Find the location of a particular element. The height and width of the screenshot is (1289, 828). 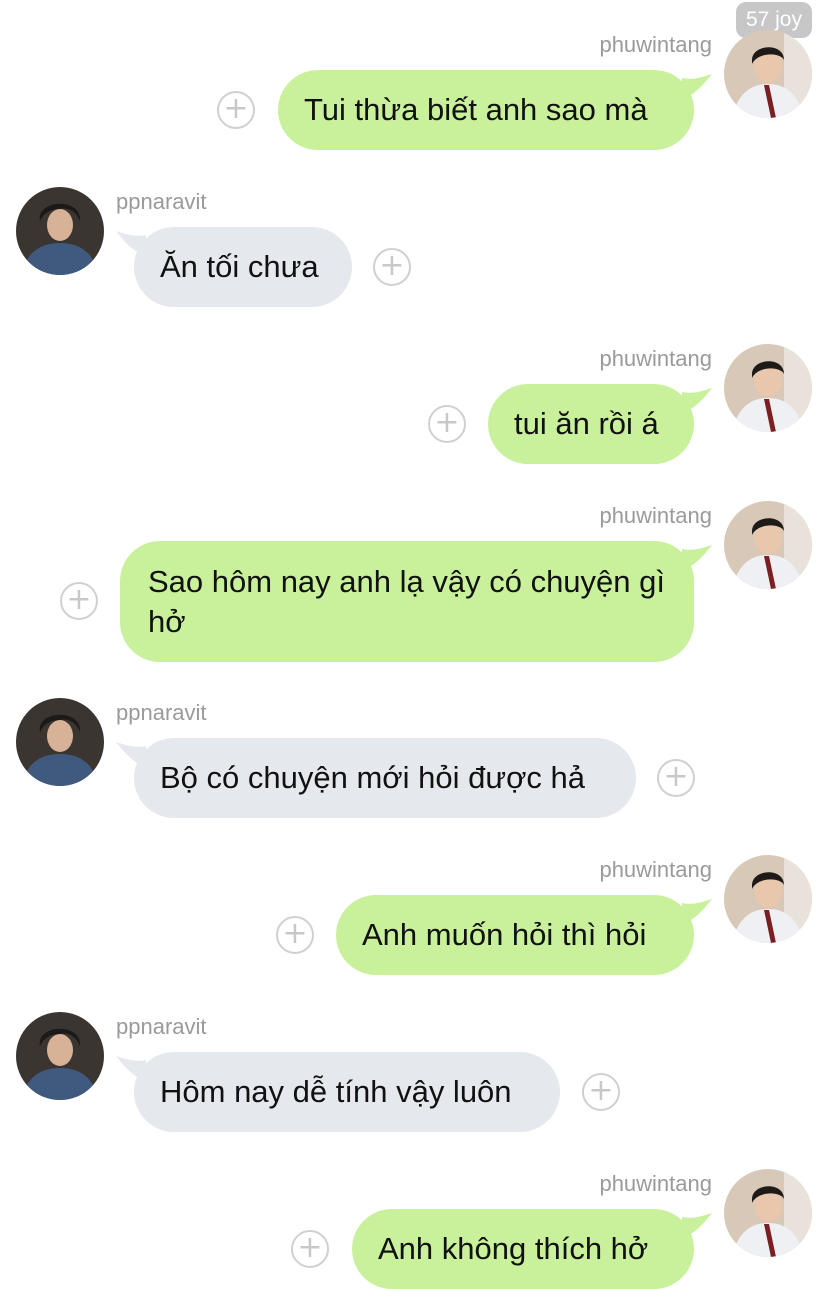

message-bubble: Ăn tối chưa is located at coordinates (243, 267).